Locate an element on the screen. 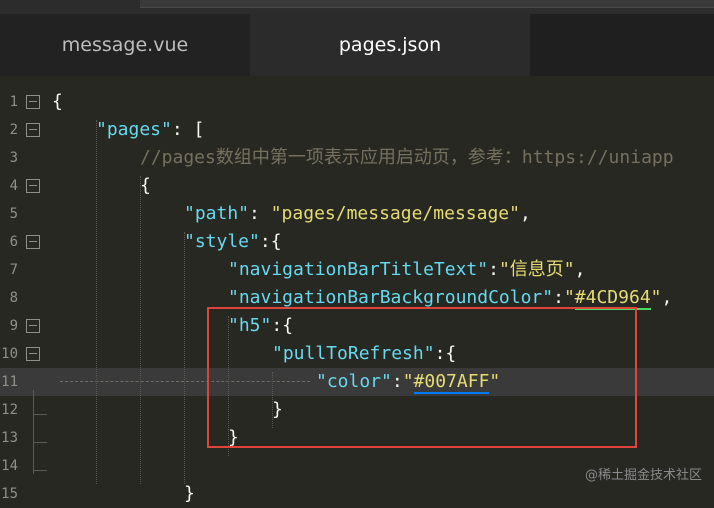 This screenshot has height=508, width=714. tab-label: message.vue is located at coordinates (125, 45).